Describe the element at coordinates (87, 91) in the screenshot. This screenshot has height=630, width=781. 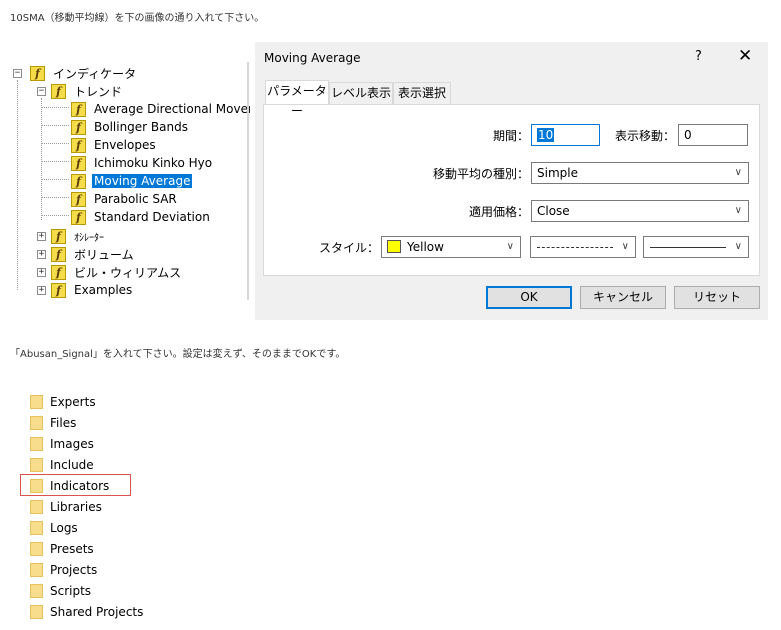
I see `tree-node-trend: f トレンド` at that location.